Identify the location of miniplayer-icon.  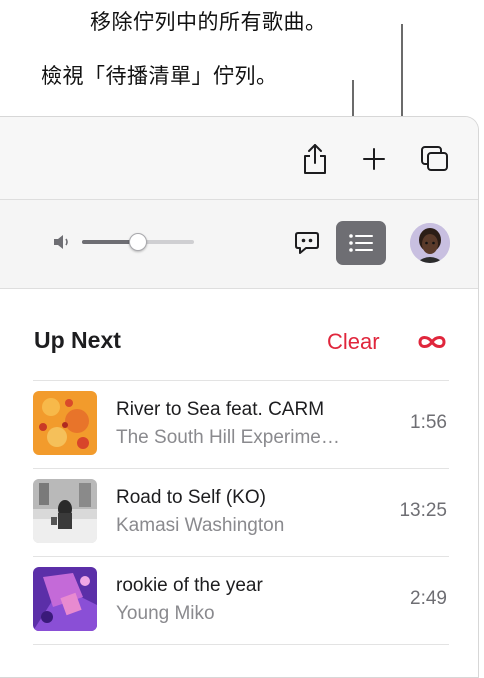
(435, 159).